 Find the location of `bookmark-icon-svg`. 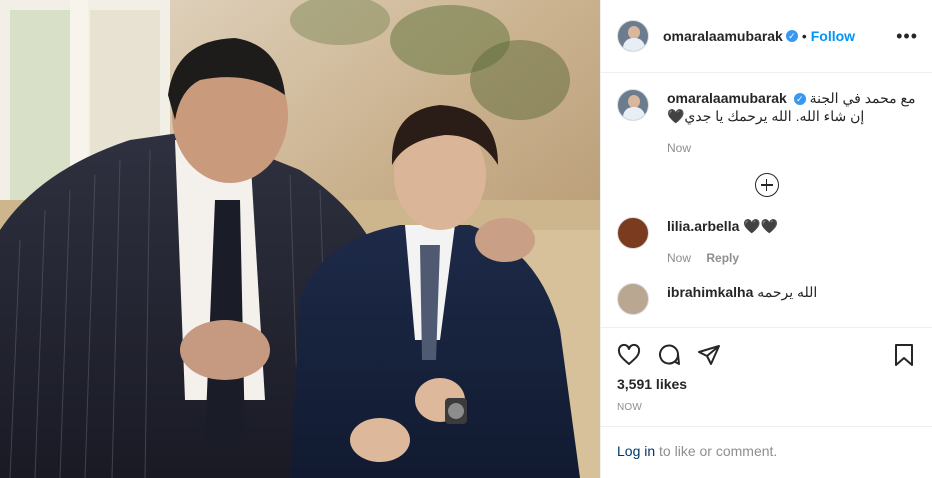

bookmark-icon-svg is located at coordinates (904, 355).